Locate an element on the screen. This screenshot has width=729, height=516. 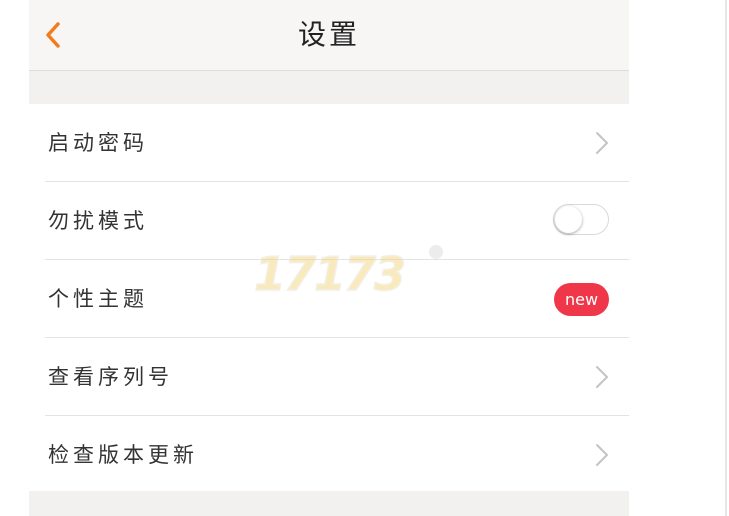
navigation-bar: 设置 is located at coordinates (329, 35).